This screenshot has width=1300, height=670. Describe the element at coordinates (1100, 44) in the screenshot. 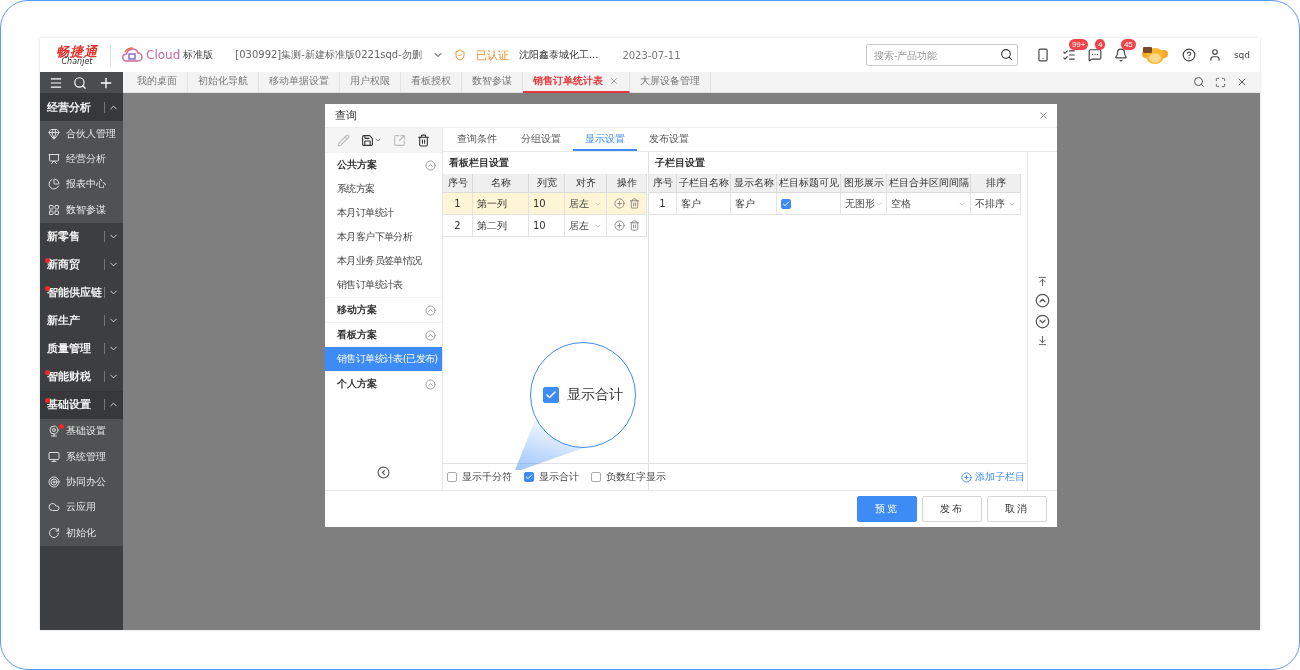

I see `count-badge: 4` at that location.